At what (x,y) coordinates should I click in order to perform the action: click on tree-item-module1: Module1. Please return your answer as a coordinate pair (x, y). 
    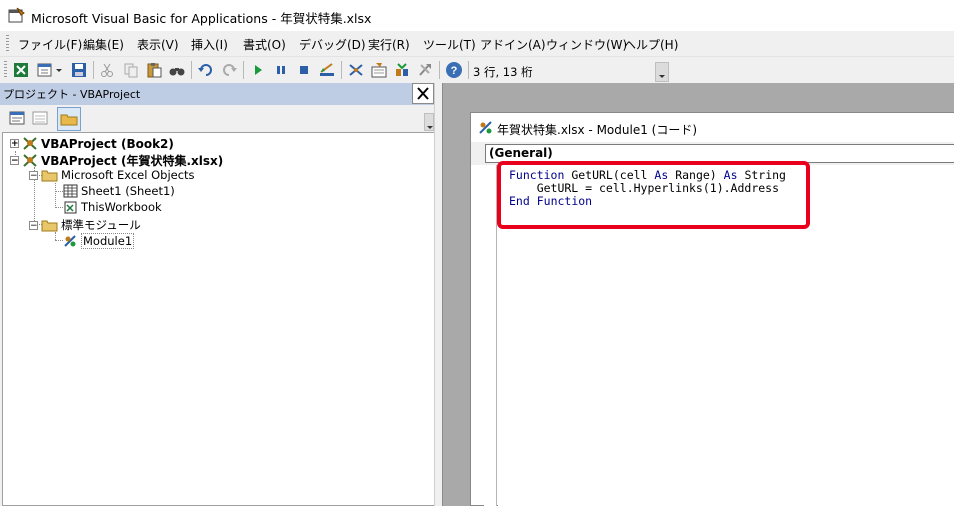
    Looking at the image, I should click on (99, 241).